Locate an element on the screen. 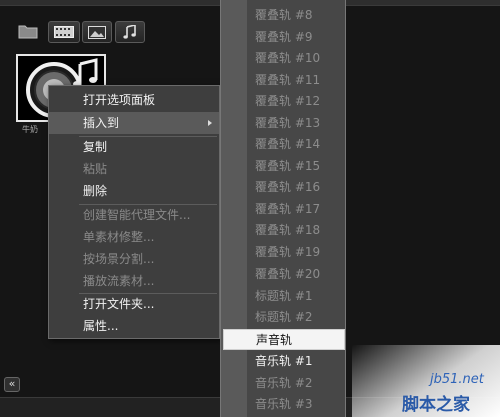  submenu-item-label: 音乐轨 #3 is located at coordinates (284, 404).